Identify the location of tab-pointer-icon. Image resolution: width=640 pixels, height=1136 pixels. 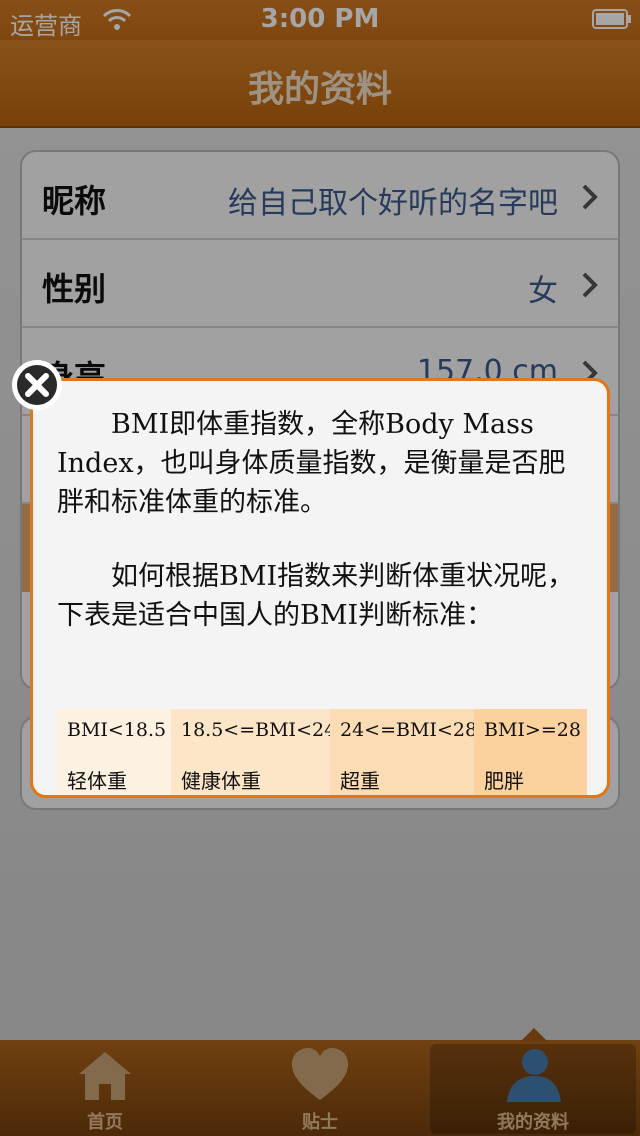
(534, 1035).